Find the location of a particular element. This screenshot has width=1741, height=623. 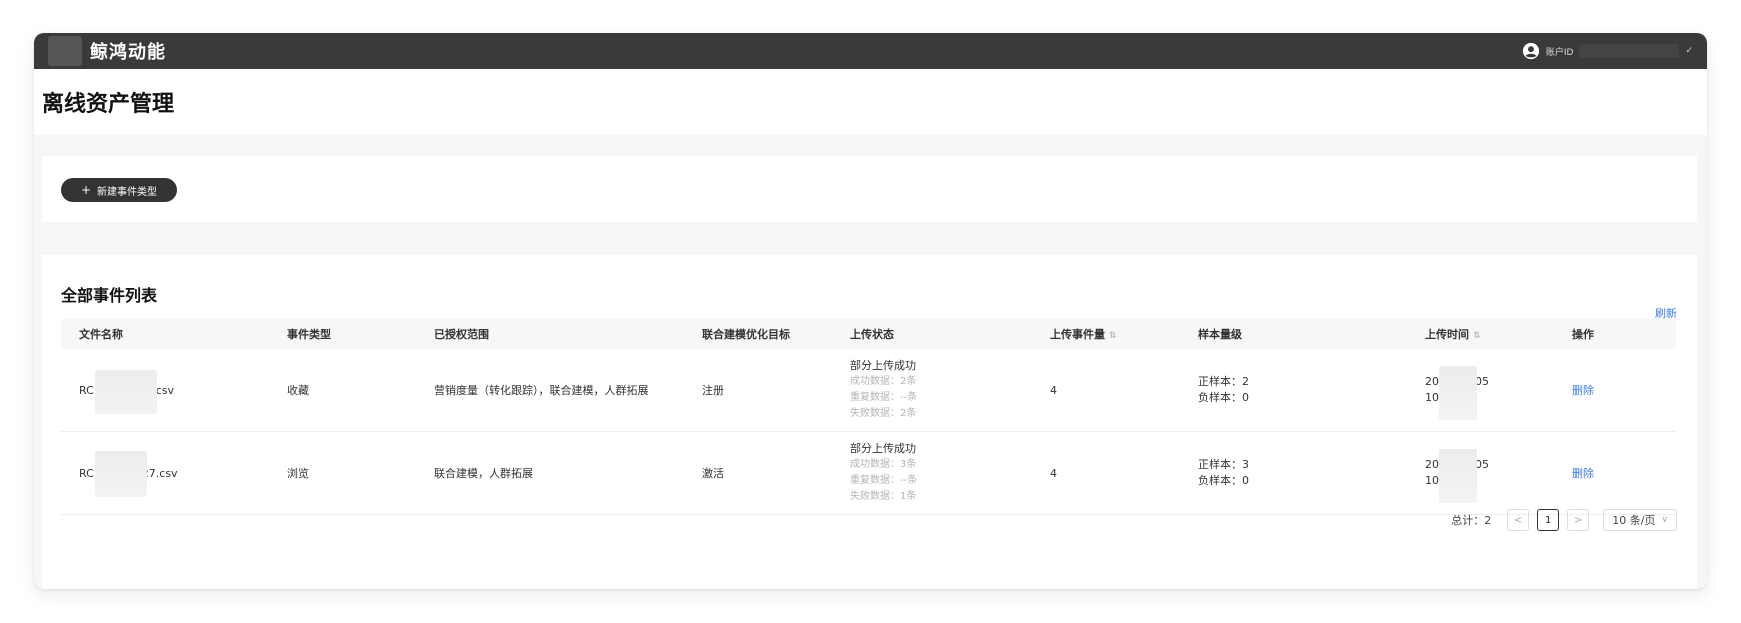

cell-target: 激活 is located at coordinates (713, 473).